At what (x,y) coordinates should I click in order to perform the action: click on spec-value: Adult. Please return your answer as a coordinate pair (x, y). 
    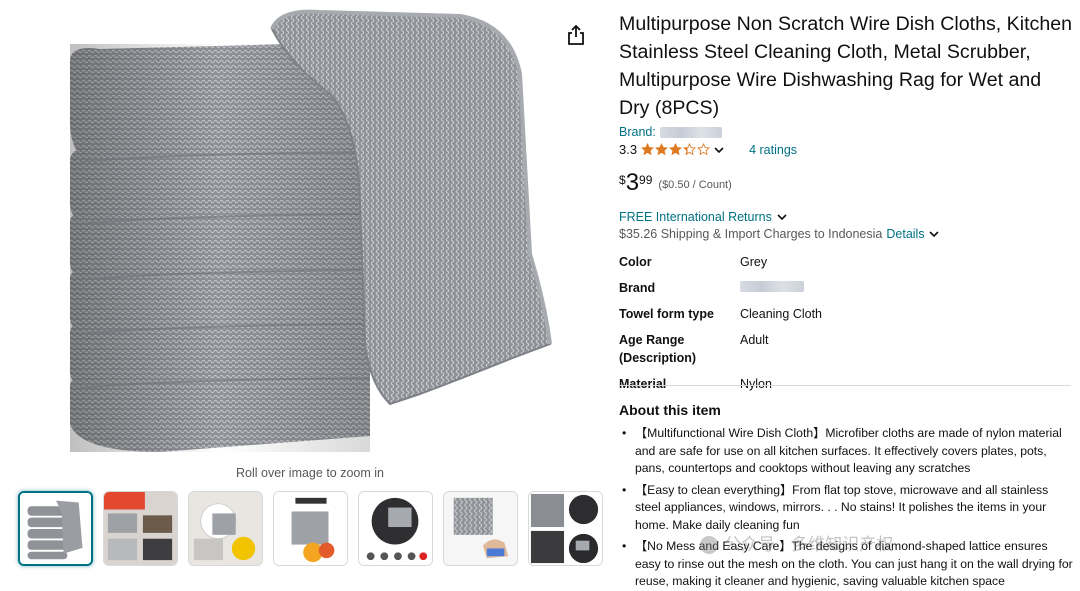
    Looking at the image, I should click on (754, 340).